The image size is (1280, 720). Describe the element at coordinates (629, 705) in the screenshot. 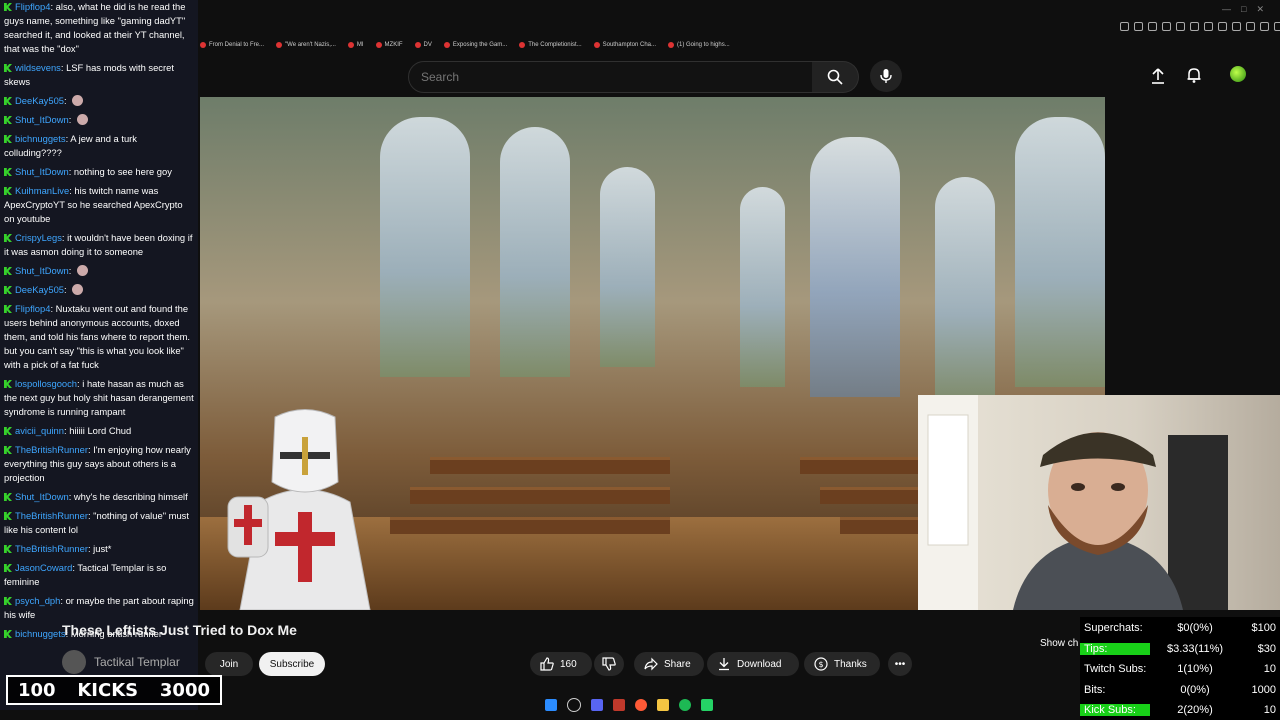

I see `taskbar` at that location.